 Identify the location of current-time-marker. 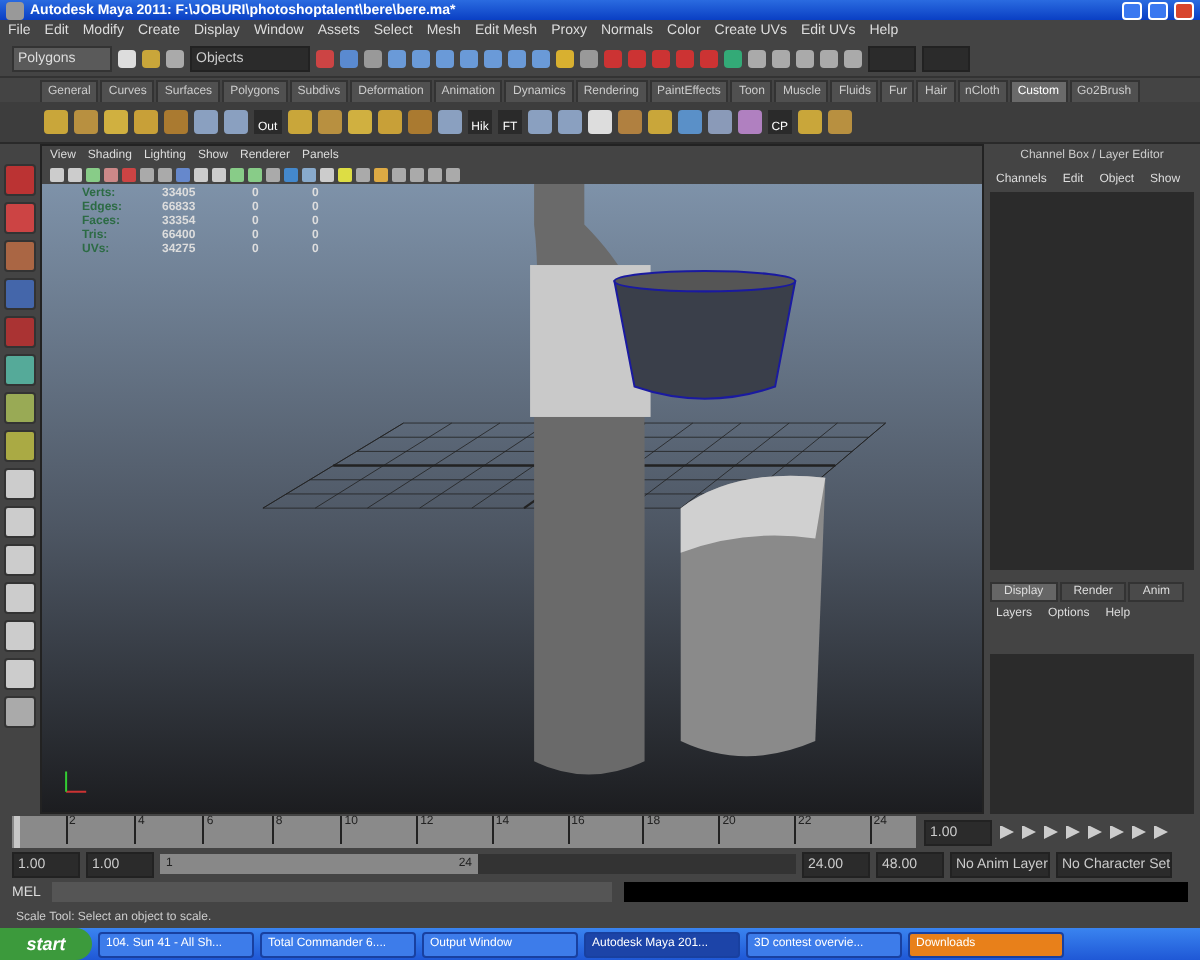
(17, 832).